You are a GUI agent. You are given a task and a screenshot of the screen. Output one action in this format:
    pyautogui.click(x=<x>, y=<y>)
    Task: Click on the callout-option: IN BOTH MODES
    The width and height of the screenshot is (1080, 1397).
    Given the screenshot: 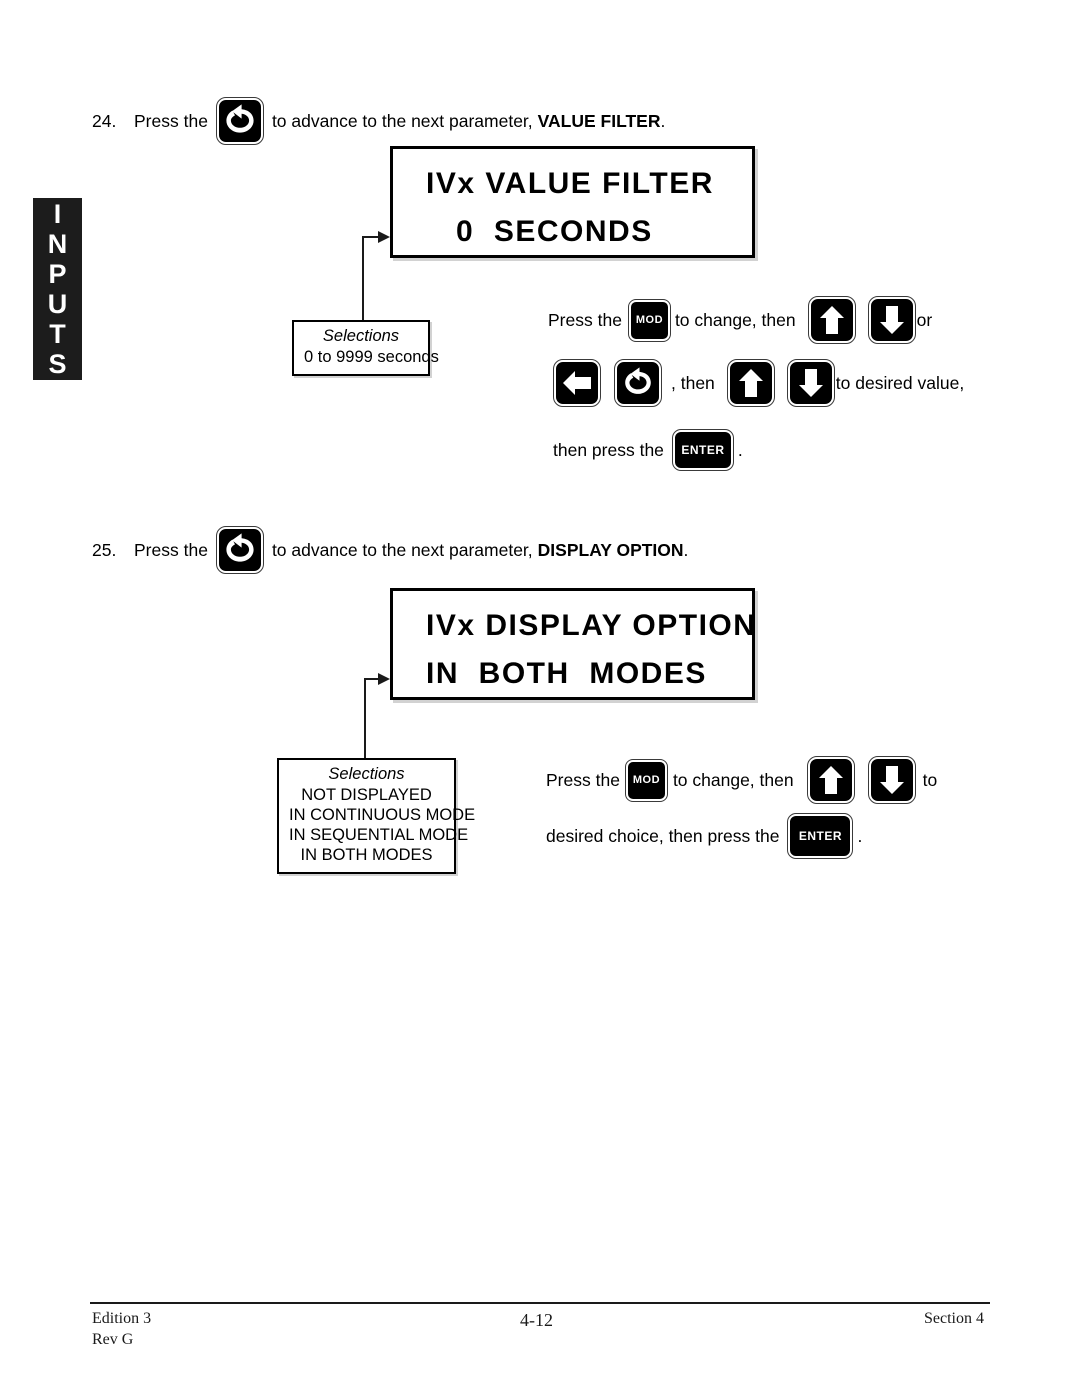 What is the action you would take?
    pyautogui.click(x=366, y=855)
    